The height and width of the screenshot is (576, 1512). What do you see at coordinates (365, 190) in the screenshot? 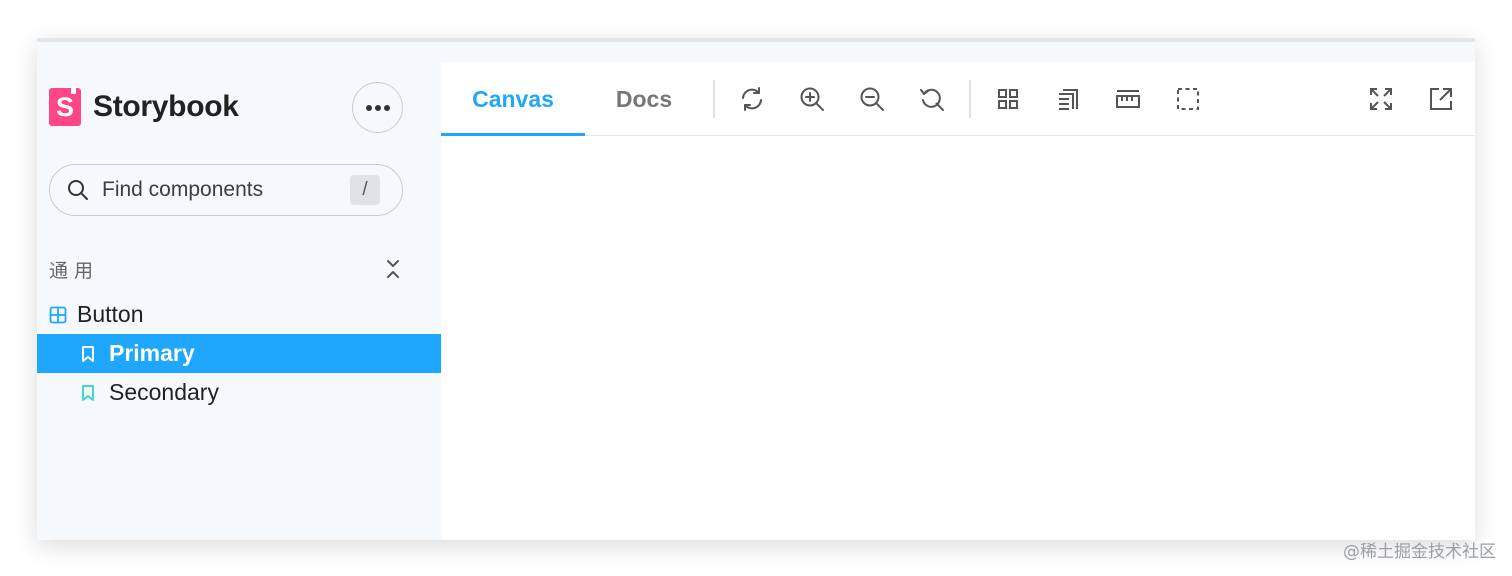
I see `search-shortcut-key: /` at bounding box center [365, 190].